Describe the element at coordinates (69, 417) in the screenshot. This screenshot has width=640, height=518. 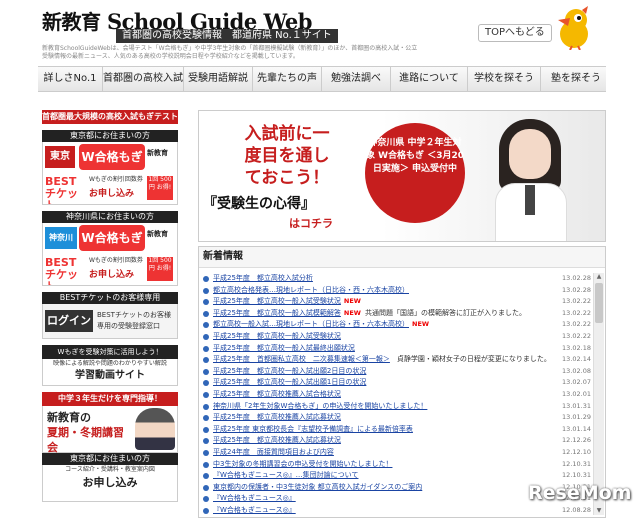
I see `course-brand: 新教育の` at that location.